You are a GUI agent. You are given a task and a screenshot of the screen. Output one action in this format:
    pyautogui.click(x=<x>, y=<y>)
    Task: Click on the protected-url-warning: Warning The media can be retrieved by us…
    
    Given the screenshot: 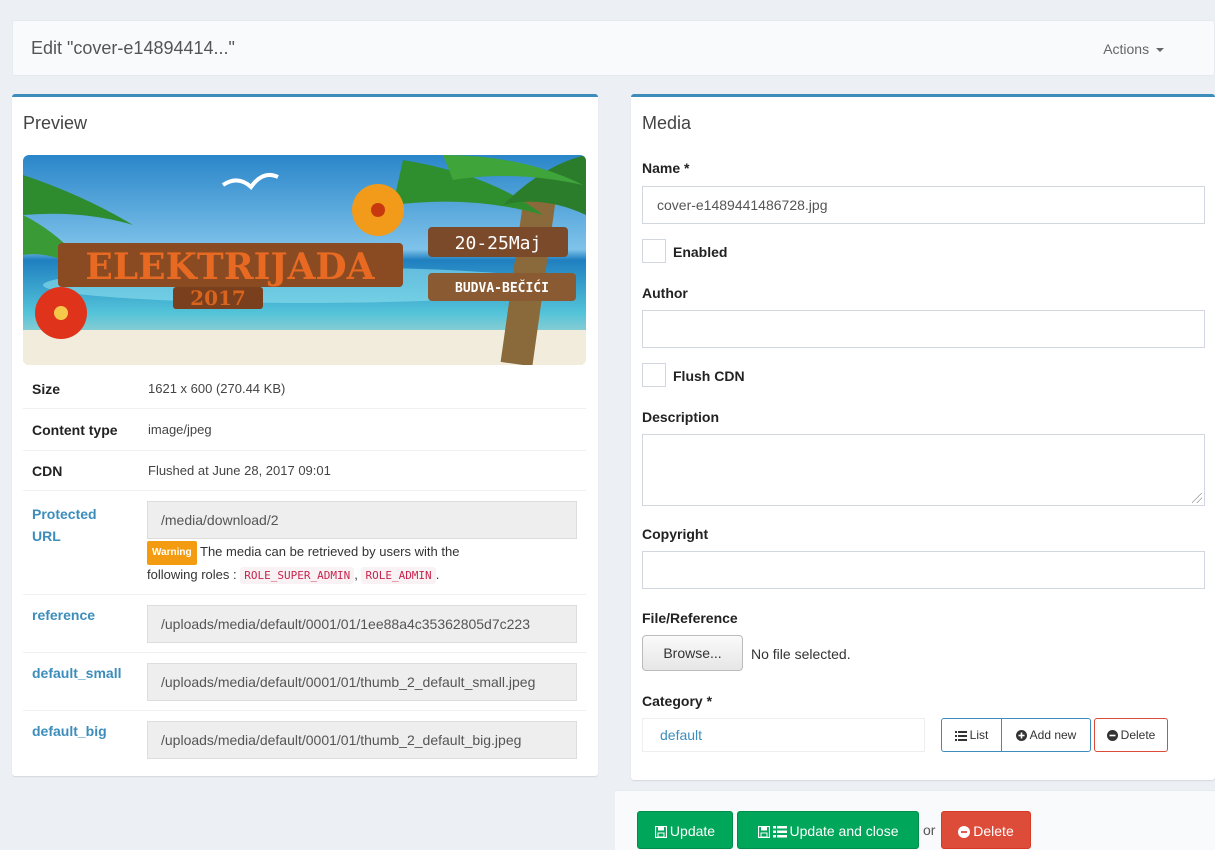 What is the action you would take?
    pyautogui.click(x=362, y=563)
    